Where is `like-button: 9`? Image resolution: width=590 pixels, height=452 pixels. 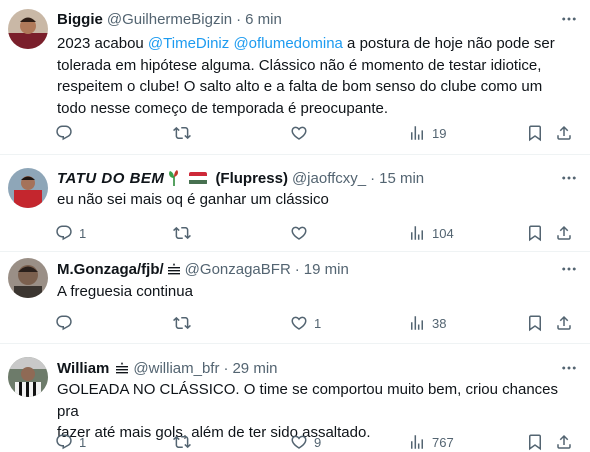
like-button: 9 is located at coordinates (305, 441).